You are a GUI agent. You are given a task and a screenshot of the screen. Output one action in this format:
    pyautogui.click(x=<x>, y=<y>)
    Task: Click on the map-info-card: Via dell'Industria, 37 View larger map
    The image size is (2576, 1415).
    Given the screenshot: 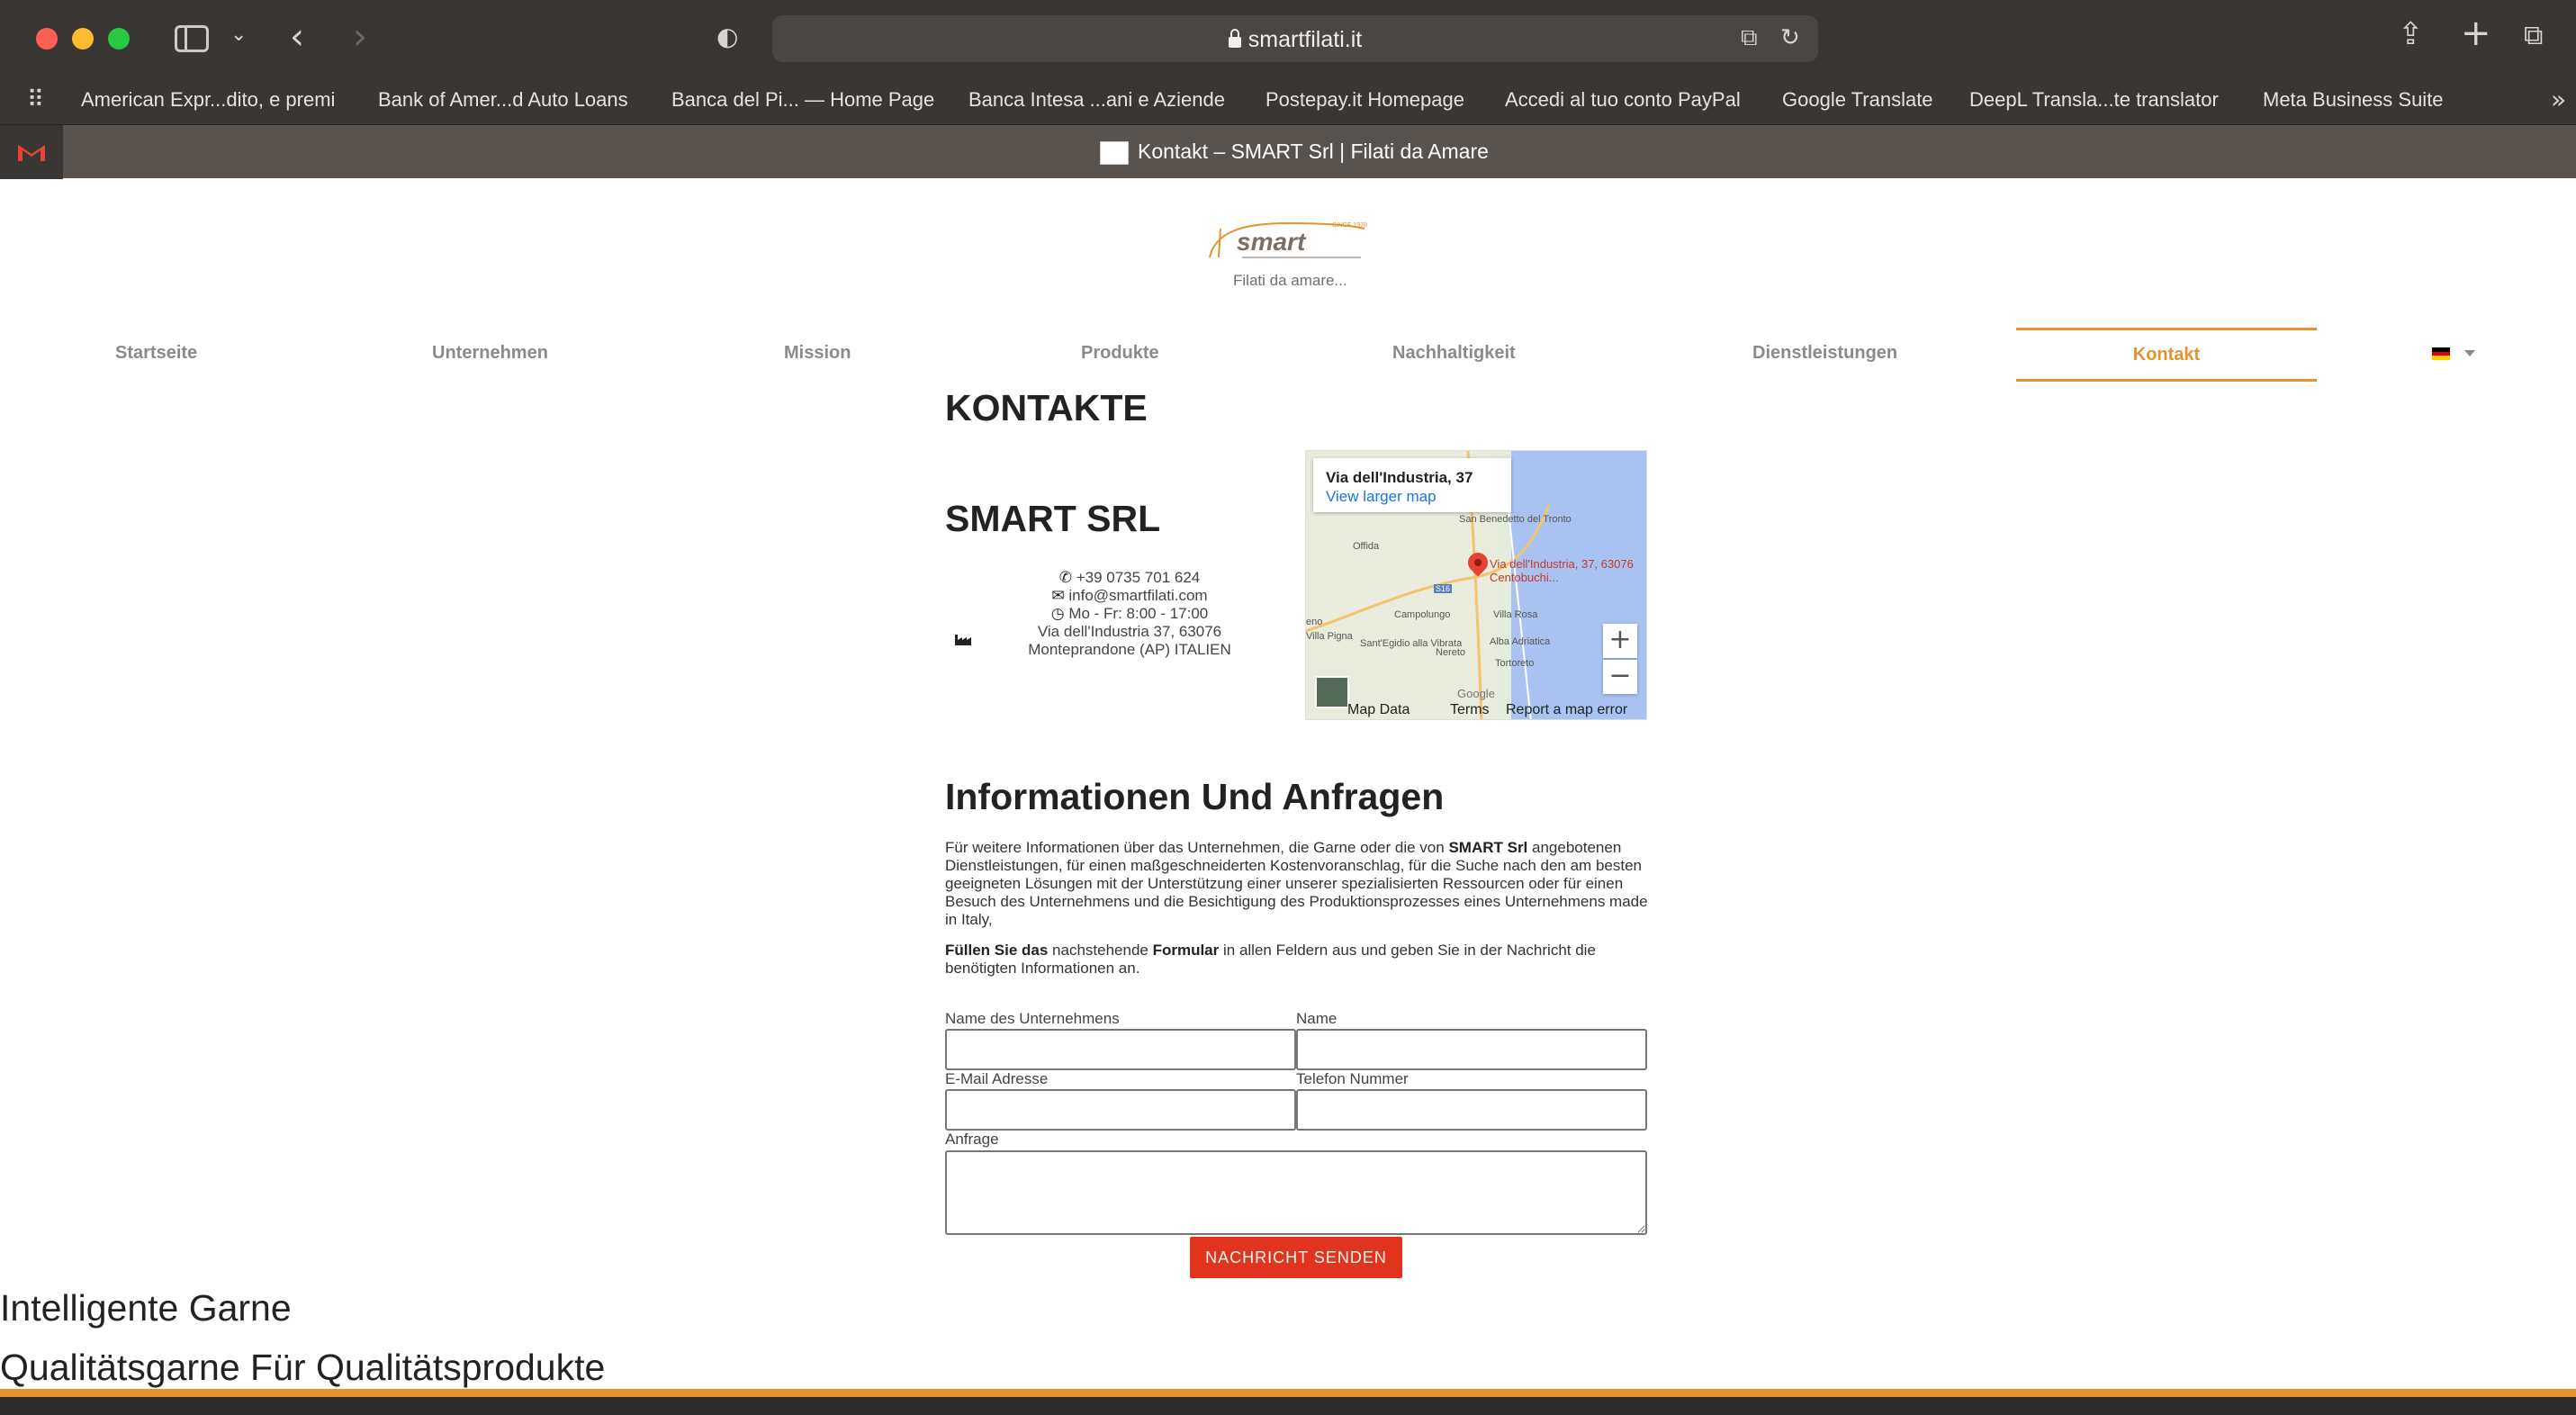 What is the action you would take?
    pyautogui.click(x=1412, y=485)
    